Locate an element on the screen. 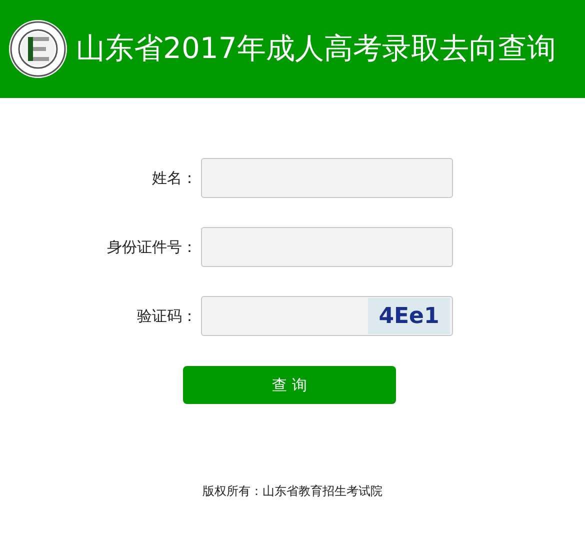 The height and width of the screenshot is (539, 585). captcha-field: 4Ee1 is located at coordinates (327, 316).